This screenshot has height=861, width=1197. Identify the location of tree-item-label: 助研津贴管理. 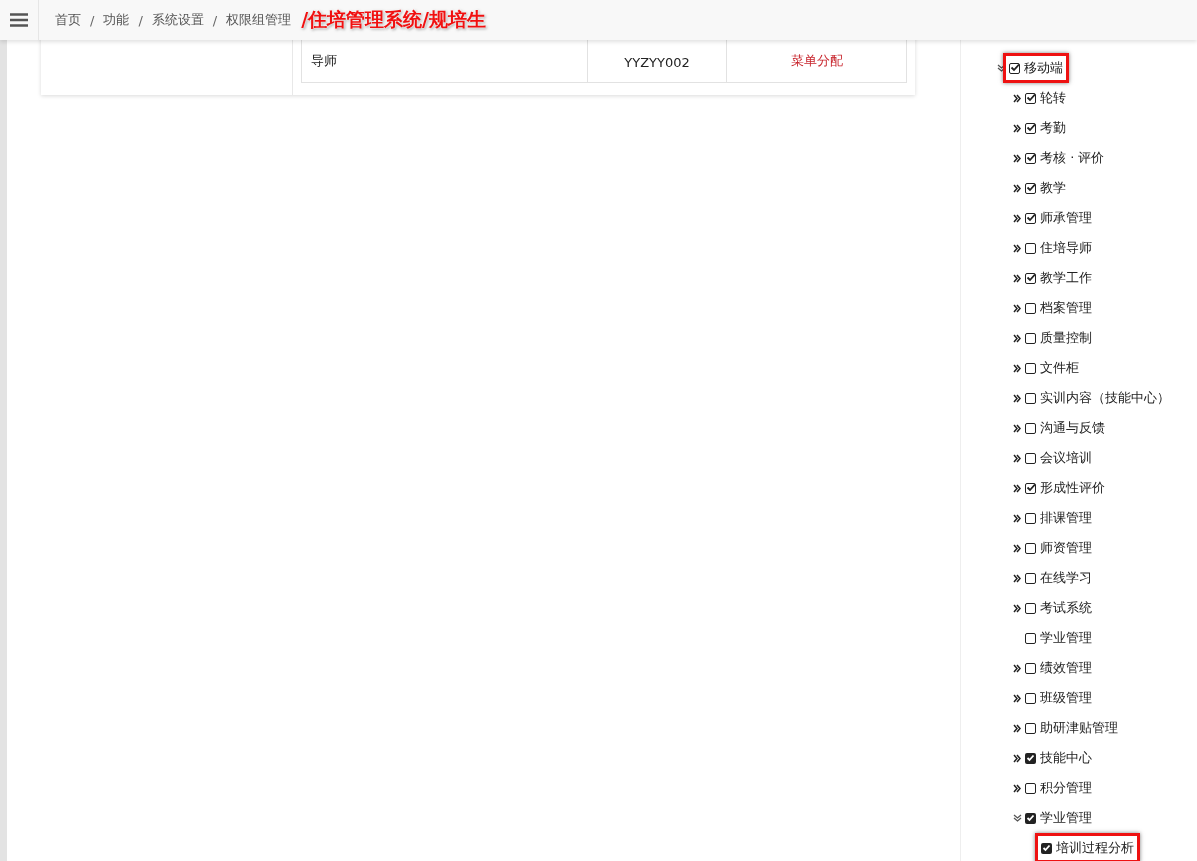
(1079, 728).